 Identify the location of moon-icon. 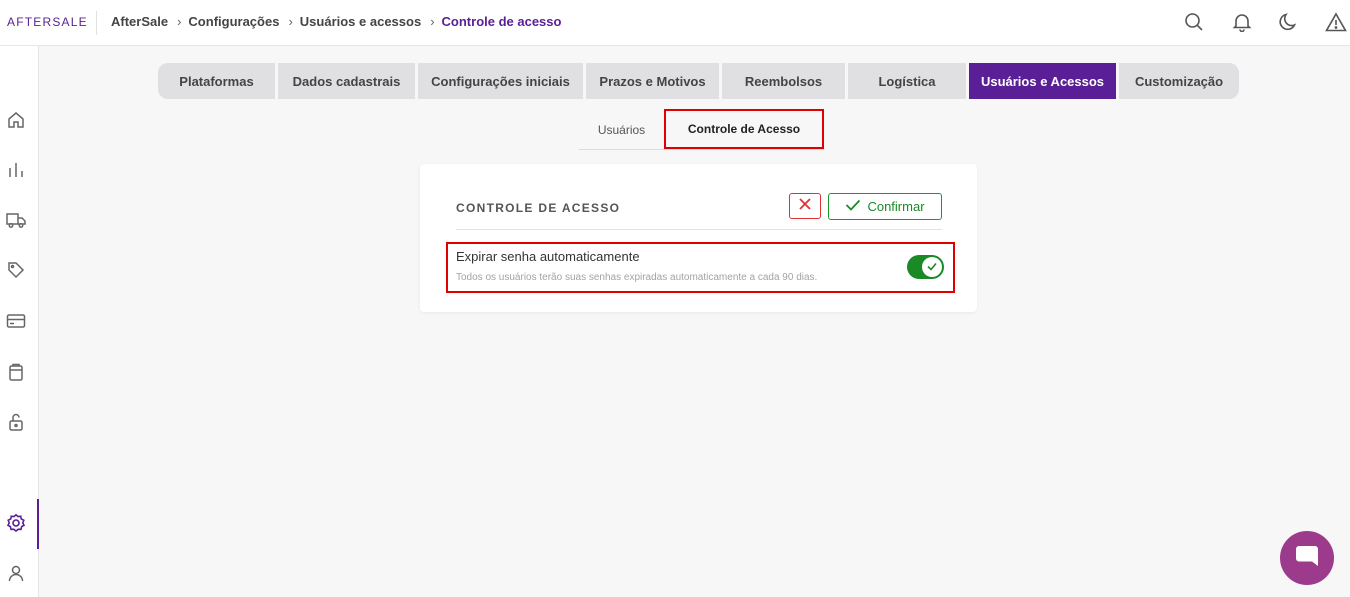
(1289, 22).